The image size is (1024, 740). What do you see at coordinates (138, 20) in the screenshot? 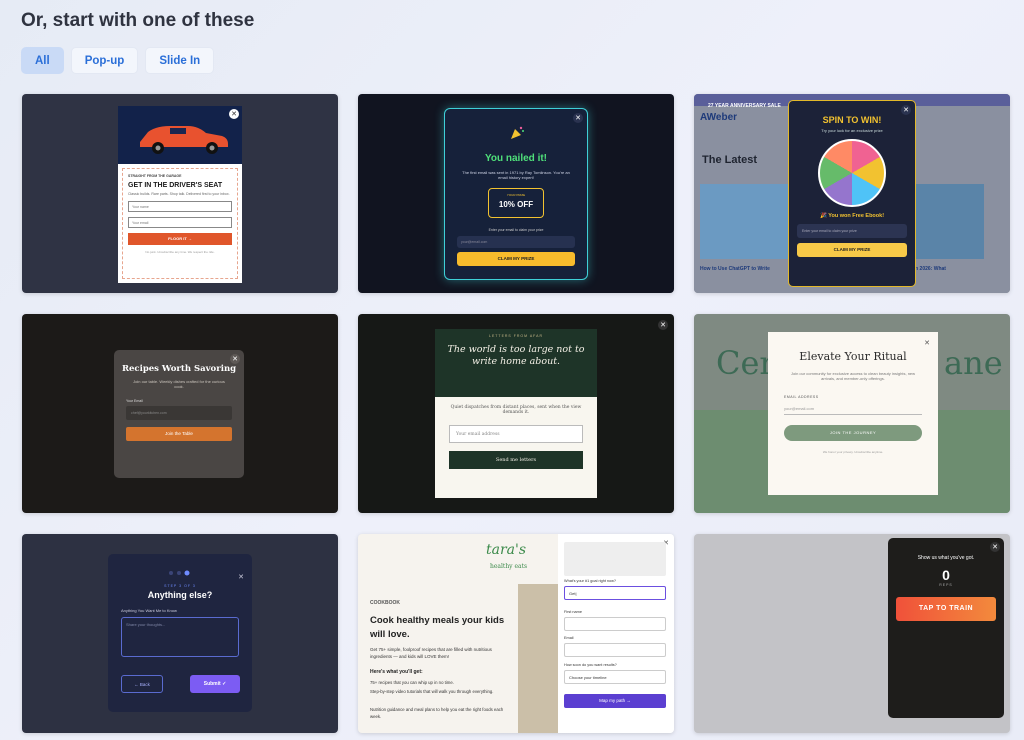
I see `page-heading: Or, start with one of these` at bounding box center [138, 20].